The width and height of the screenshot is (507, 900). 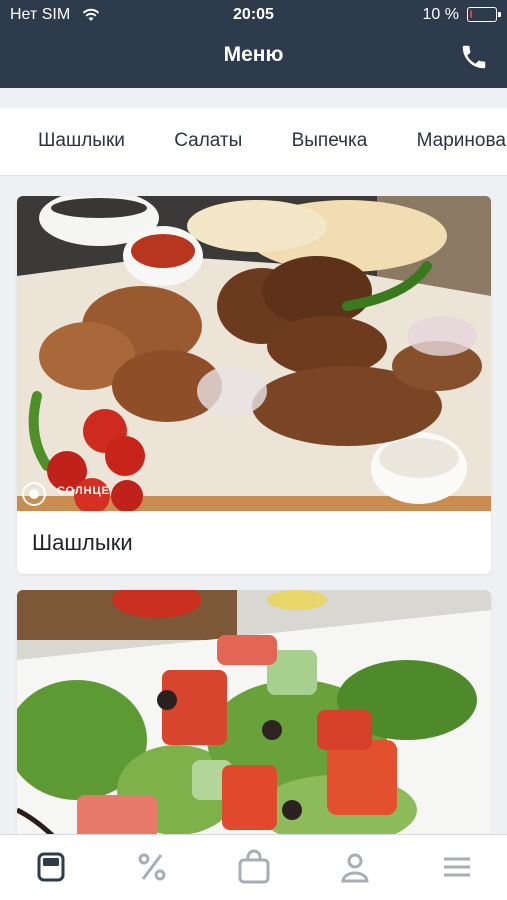 I want to click on tab-shashlyki: Шашлыки, so click(x=81, y=141).